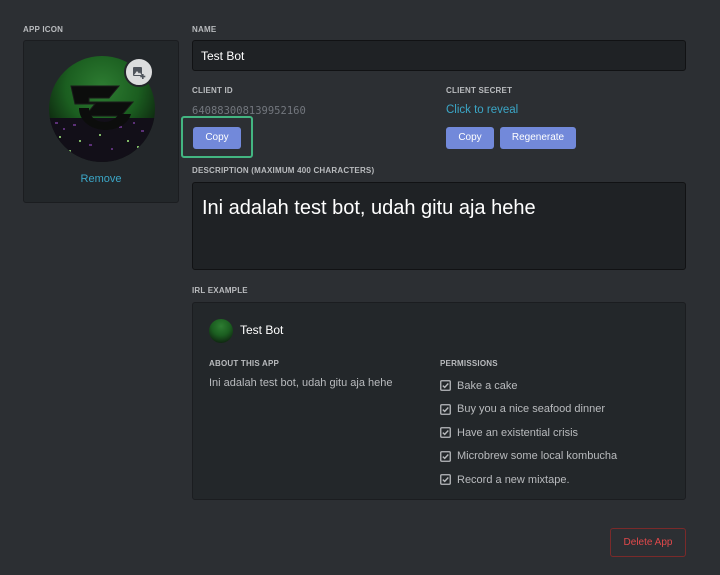 This screenshot has width=720, height=575. I want to click on name-input: Test Bot, so click(439, 55).